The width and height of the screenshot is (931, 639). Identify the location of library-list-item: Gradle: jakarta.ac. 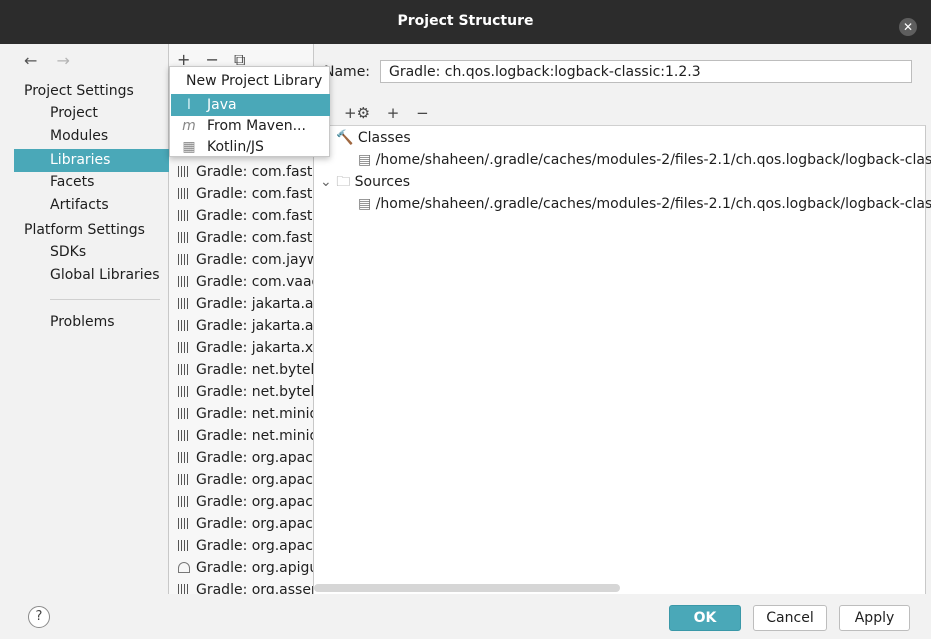
(241, 304).